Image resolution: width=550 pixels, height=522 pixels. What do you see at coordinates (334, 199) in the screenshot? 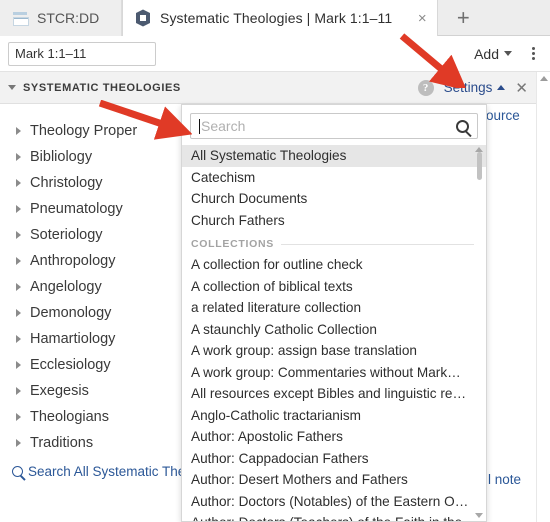
I see `list-item: Church Documents` at bounding box center [334, 199].